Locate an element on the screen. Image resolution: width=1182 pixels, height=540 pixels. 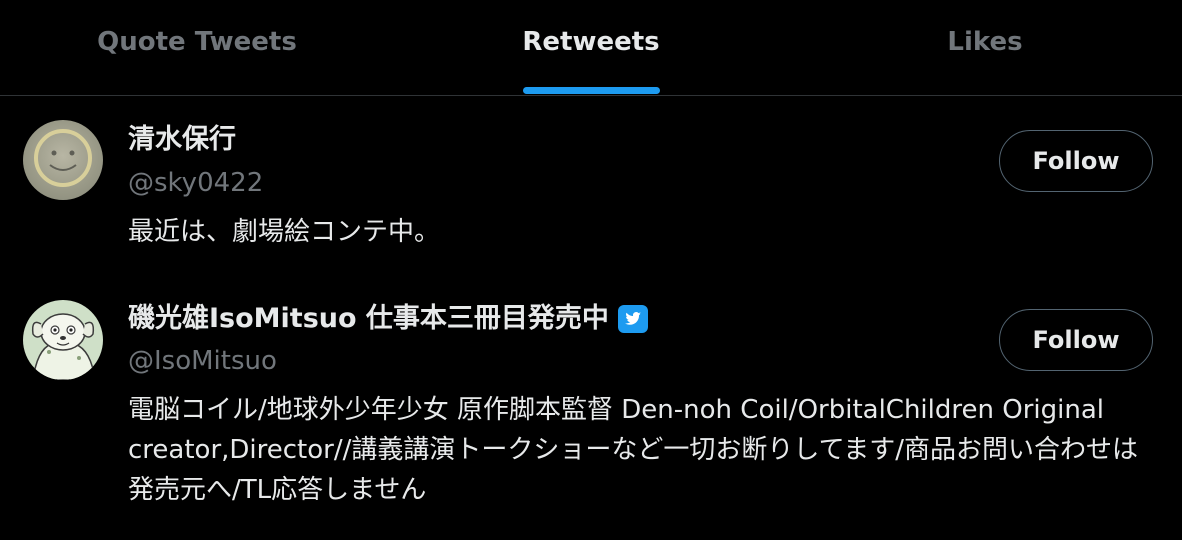
user-bio: 最近は、劇場絵コンテ中。 is located at coordinates (284, 232).